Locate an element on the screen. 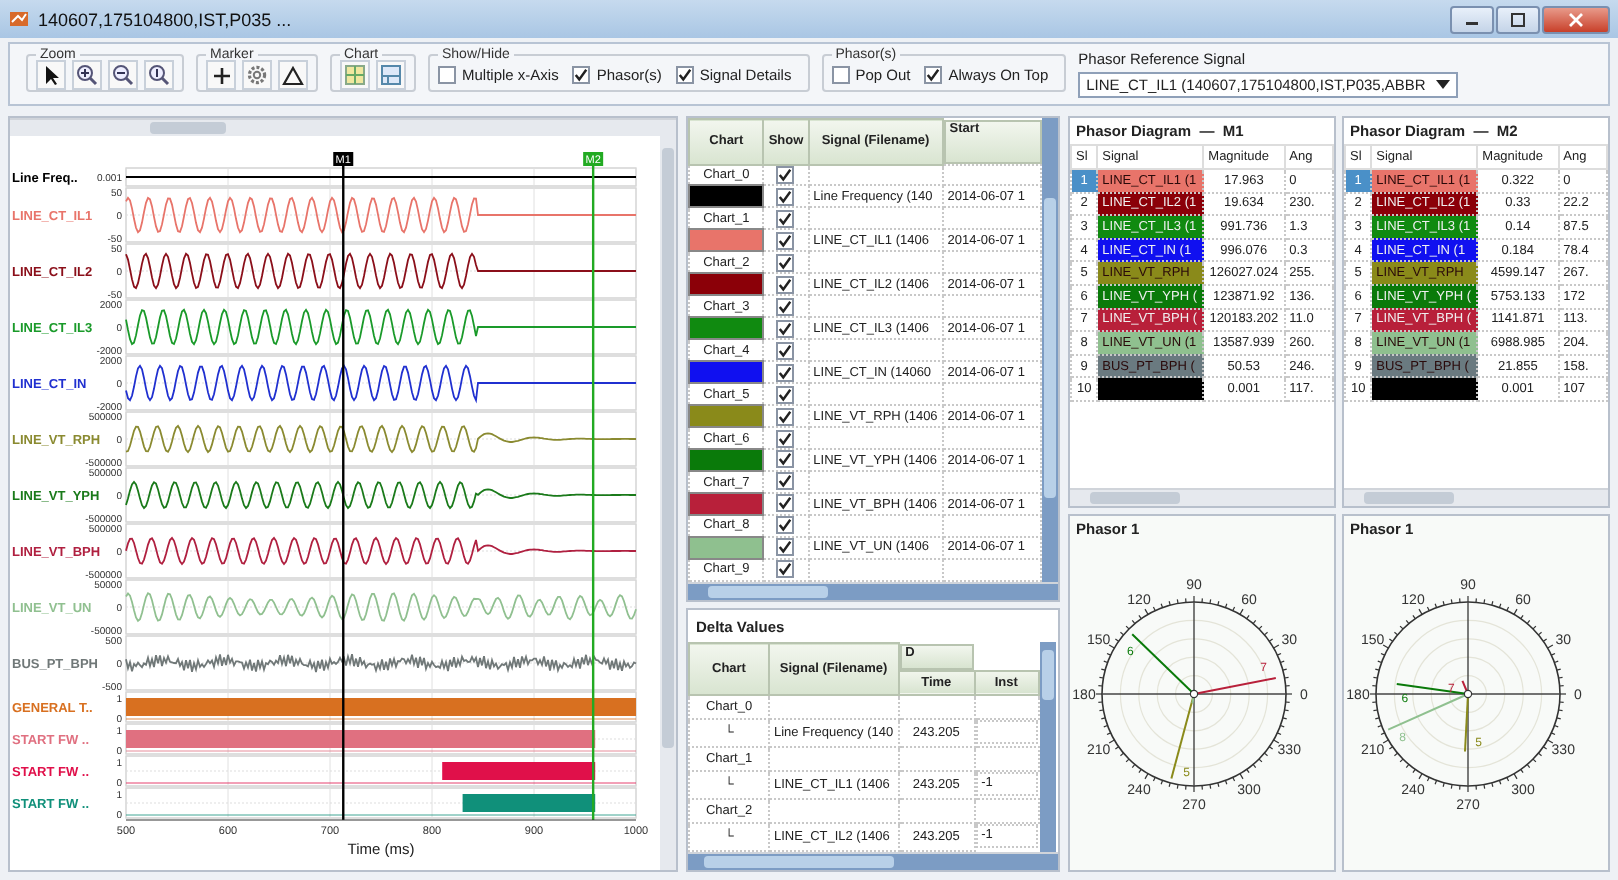 This screenshot has width=1618, height=880. pointer-icon is located at coordinates (51, 75).